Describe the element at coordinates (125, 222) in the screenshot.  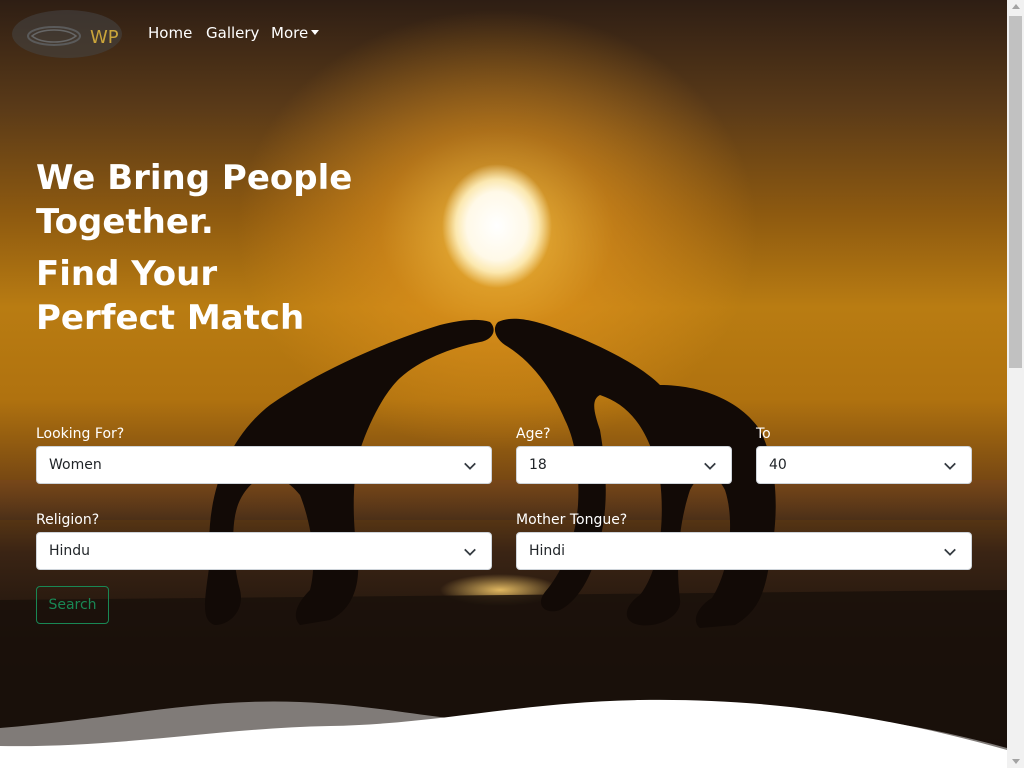
I see `hero-headline-1-line-2: Together.` at that location.